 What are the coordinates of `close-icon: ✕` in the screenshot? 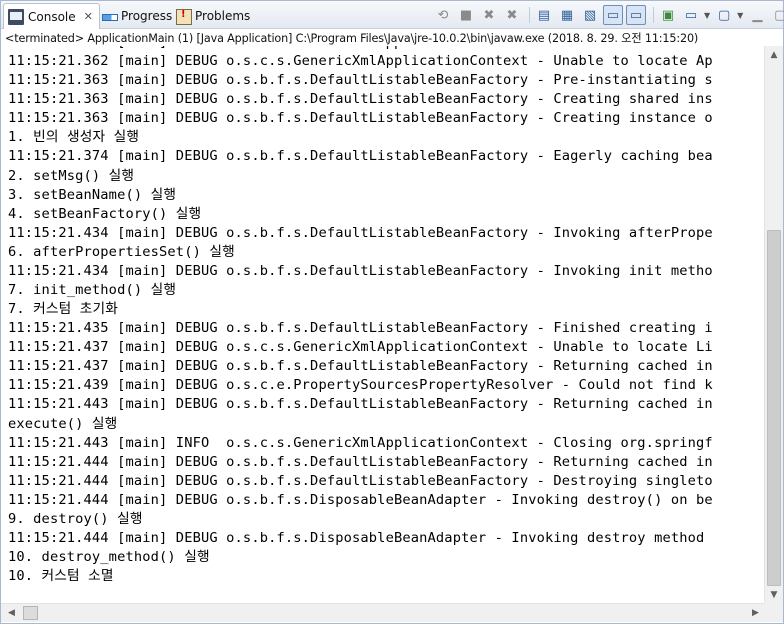 It's located at (88, 16).